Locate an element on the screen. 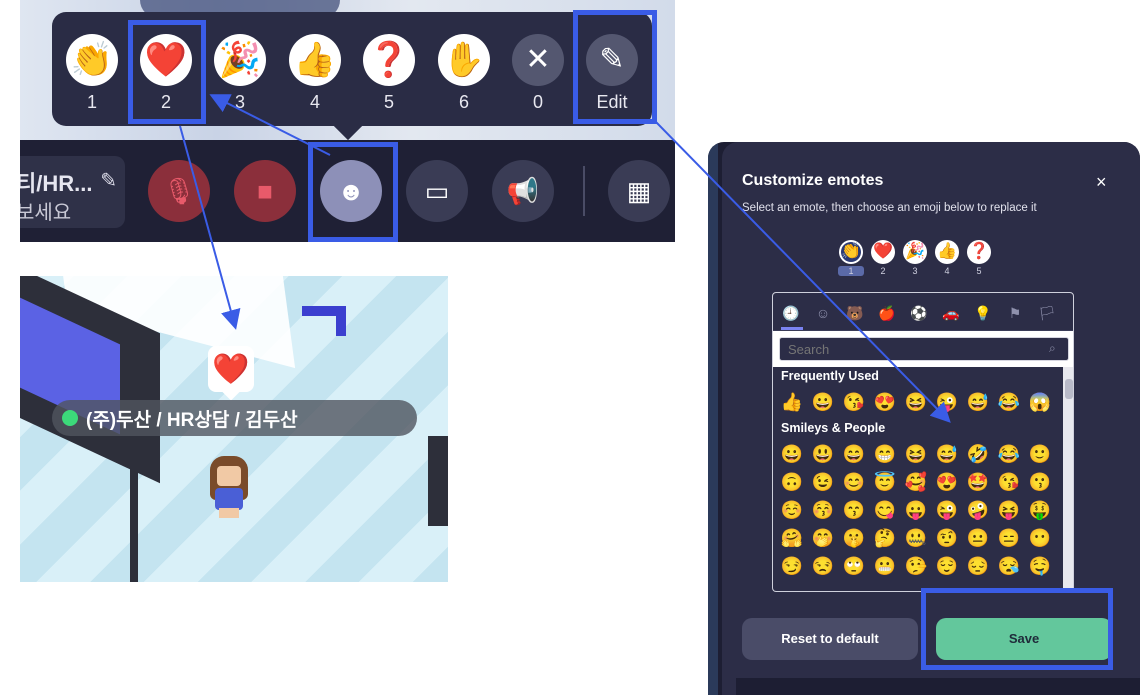 Image resolution: width=1145 pixels, height=695 pixels. emoji-option: 👍 is located at coordinates (792, 402).